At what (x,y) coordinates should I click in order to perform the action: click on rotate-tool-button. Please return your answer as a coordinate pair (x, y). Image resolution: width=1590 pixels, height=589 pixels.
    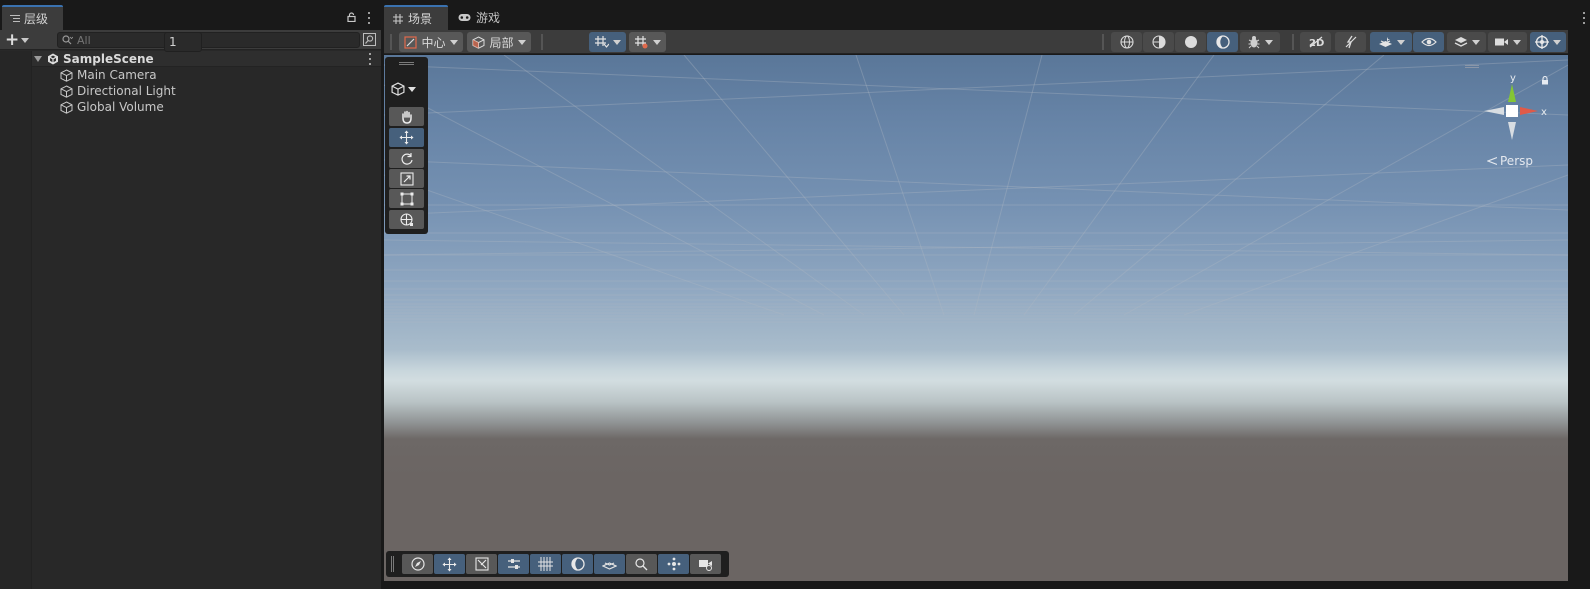
    Looking at the image, I should click on (406, 158).